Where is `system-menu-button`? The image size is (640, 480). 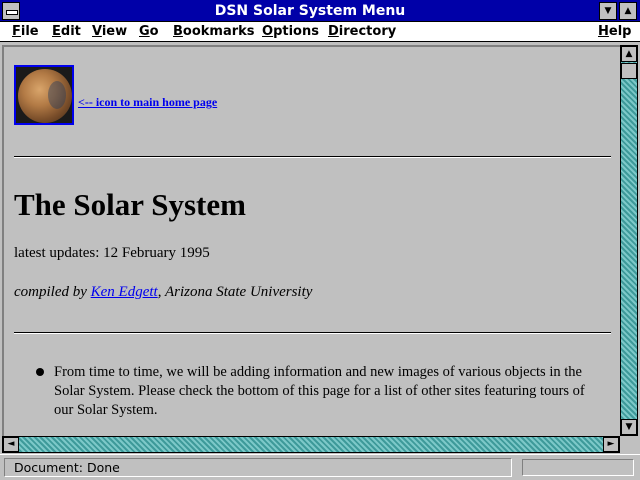
system-menu-button is located at coordinates (11, 11).